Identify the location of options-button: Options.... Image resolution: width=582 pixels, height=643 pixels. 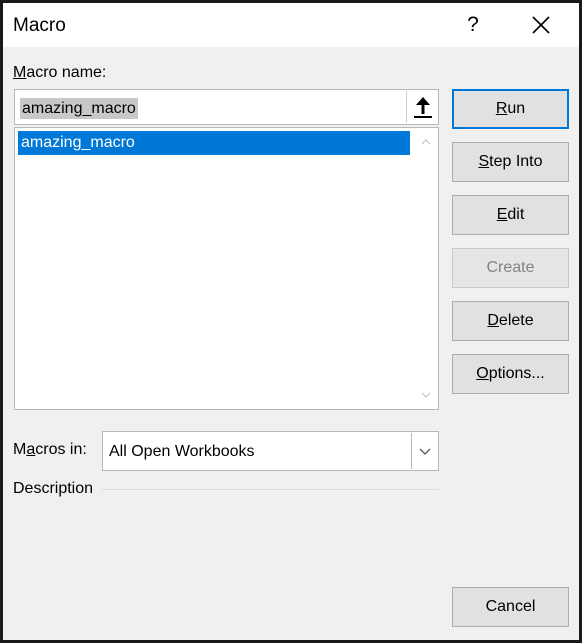
(510, 374).